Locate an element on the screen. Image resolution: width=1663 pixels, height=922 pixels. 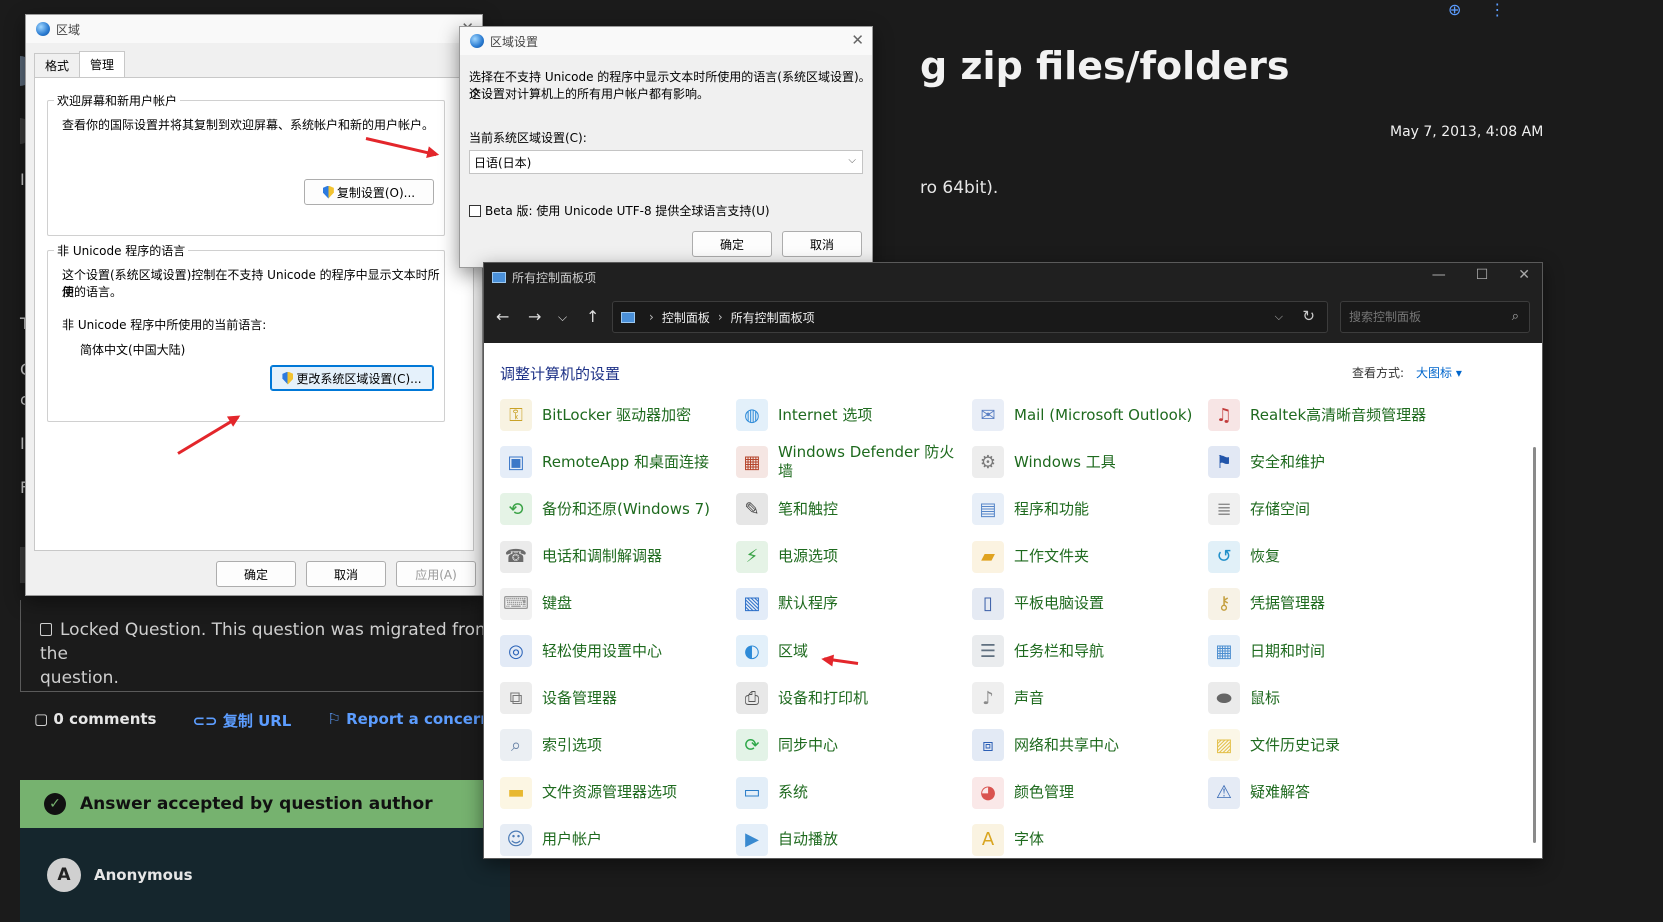
control-panel-item: ▶ 自动播放 is located at coordinates (851, 840).